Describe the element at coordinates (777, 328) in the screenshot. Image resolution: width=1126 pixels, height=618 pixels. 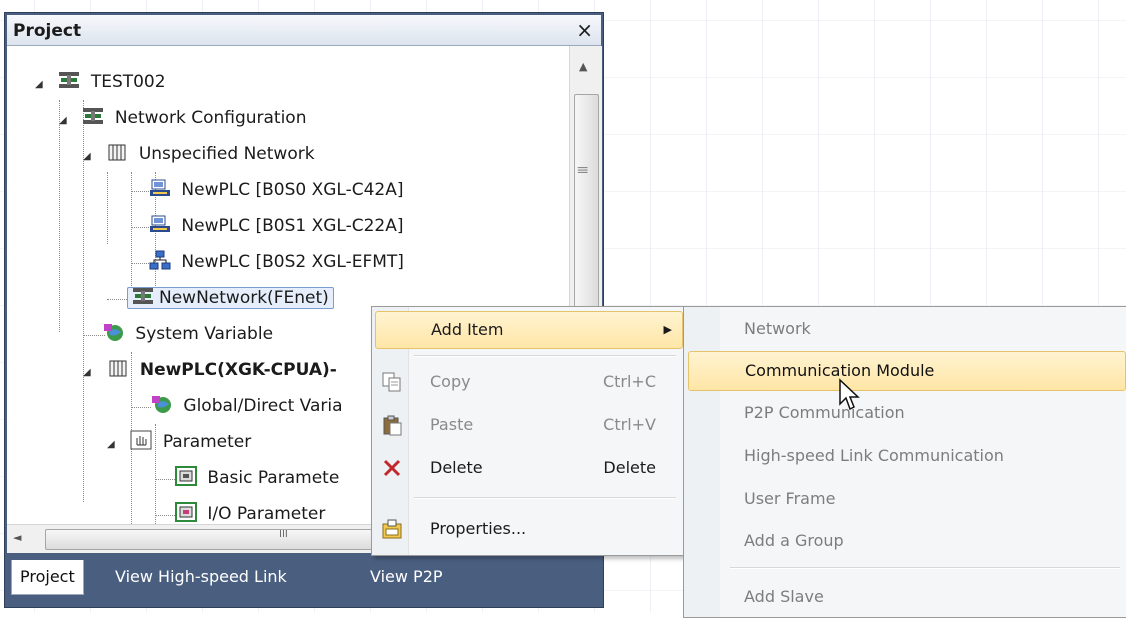
I see `menu-item-label: Network` at that location.